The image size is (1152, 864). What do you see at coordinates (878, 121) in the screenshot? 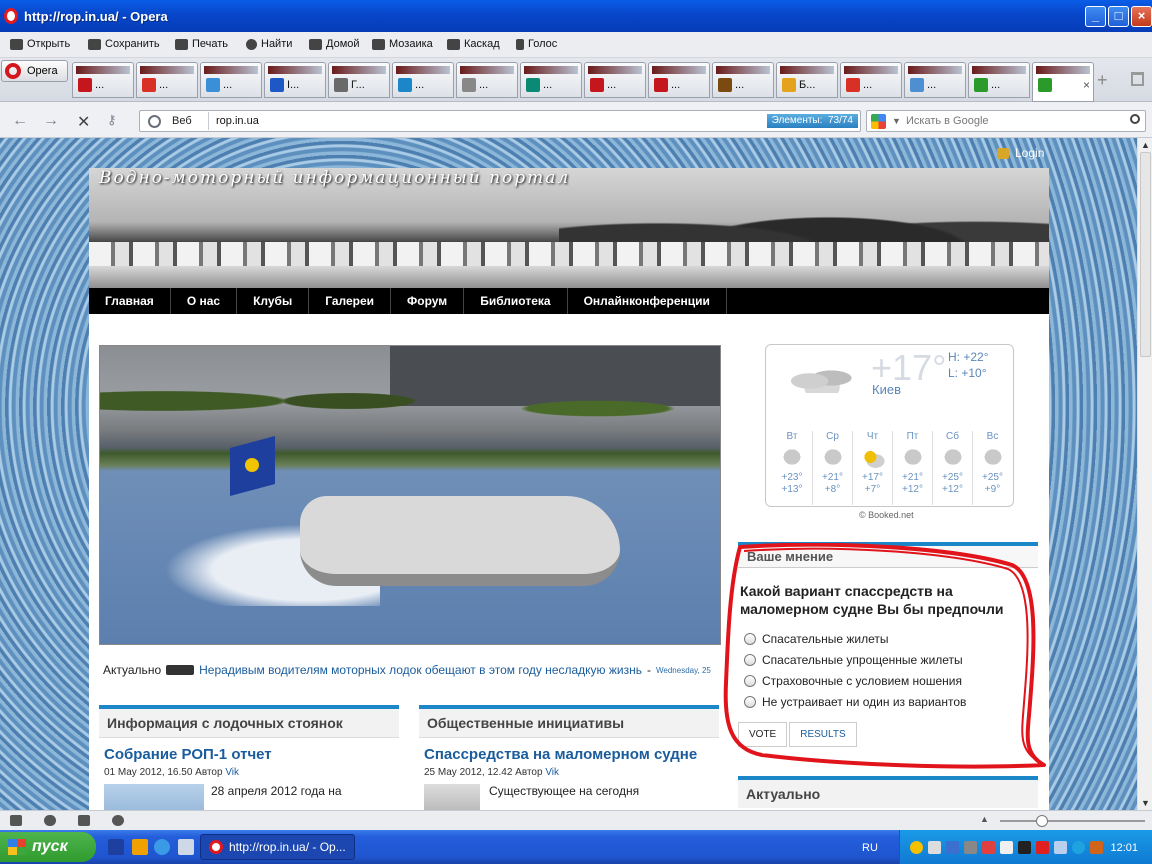
I see `google-icon` at bounding box center [878, 121].